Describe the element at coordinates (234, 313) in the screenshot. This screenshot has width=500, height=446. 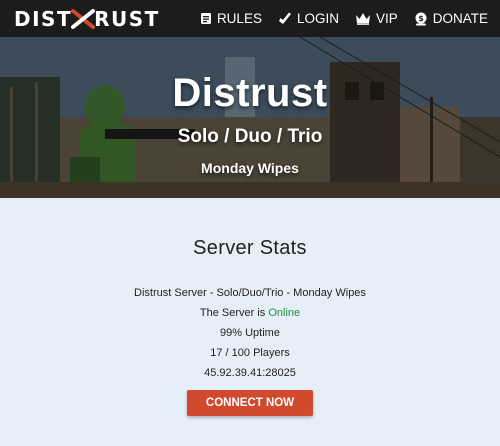
I see `status-prefix: The Server is` at that location.